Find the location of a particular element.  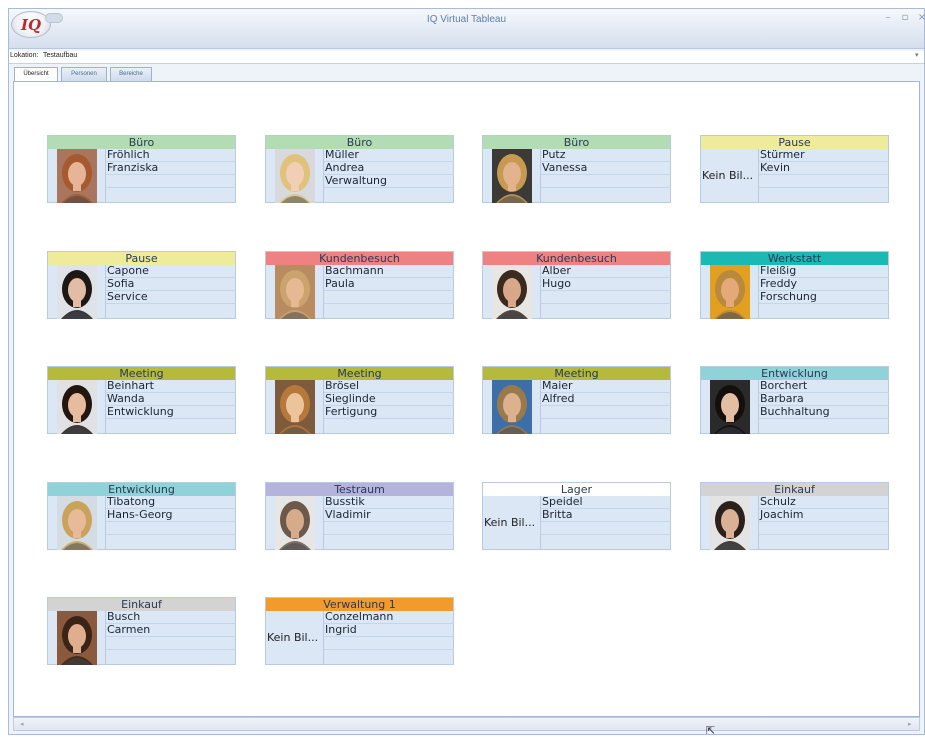

person-card: Werkstatt Fleißig Freddy Forschung is located at coordinates (794, 285).